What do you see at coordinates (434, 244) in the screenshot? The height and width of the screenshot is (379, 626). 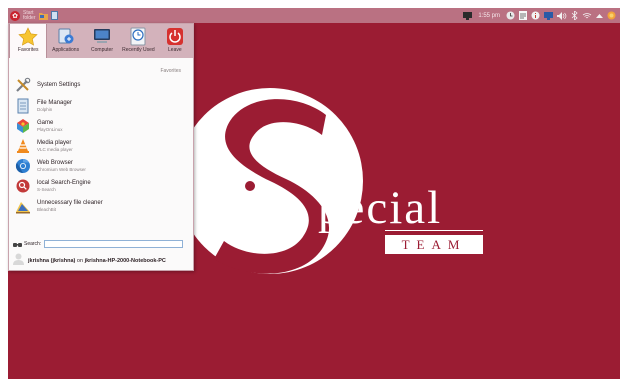 I see `wallpaper-team: TEAM` at bounding box center [434, 244].